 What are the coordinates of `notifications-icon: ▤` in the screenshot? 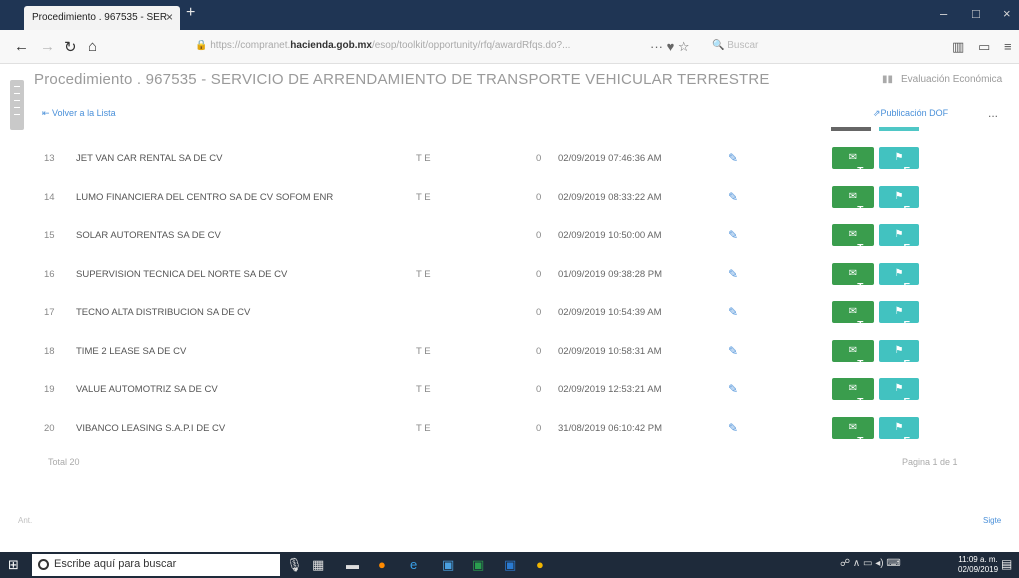 It's located at (1006, 564).